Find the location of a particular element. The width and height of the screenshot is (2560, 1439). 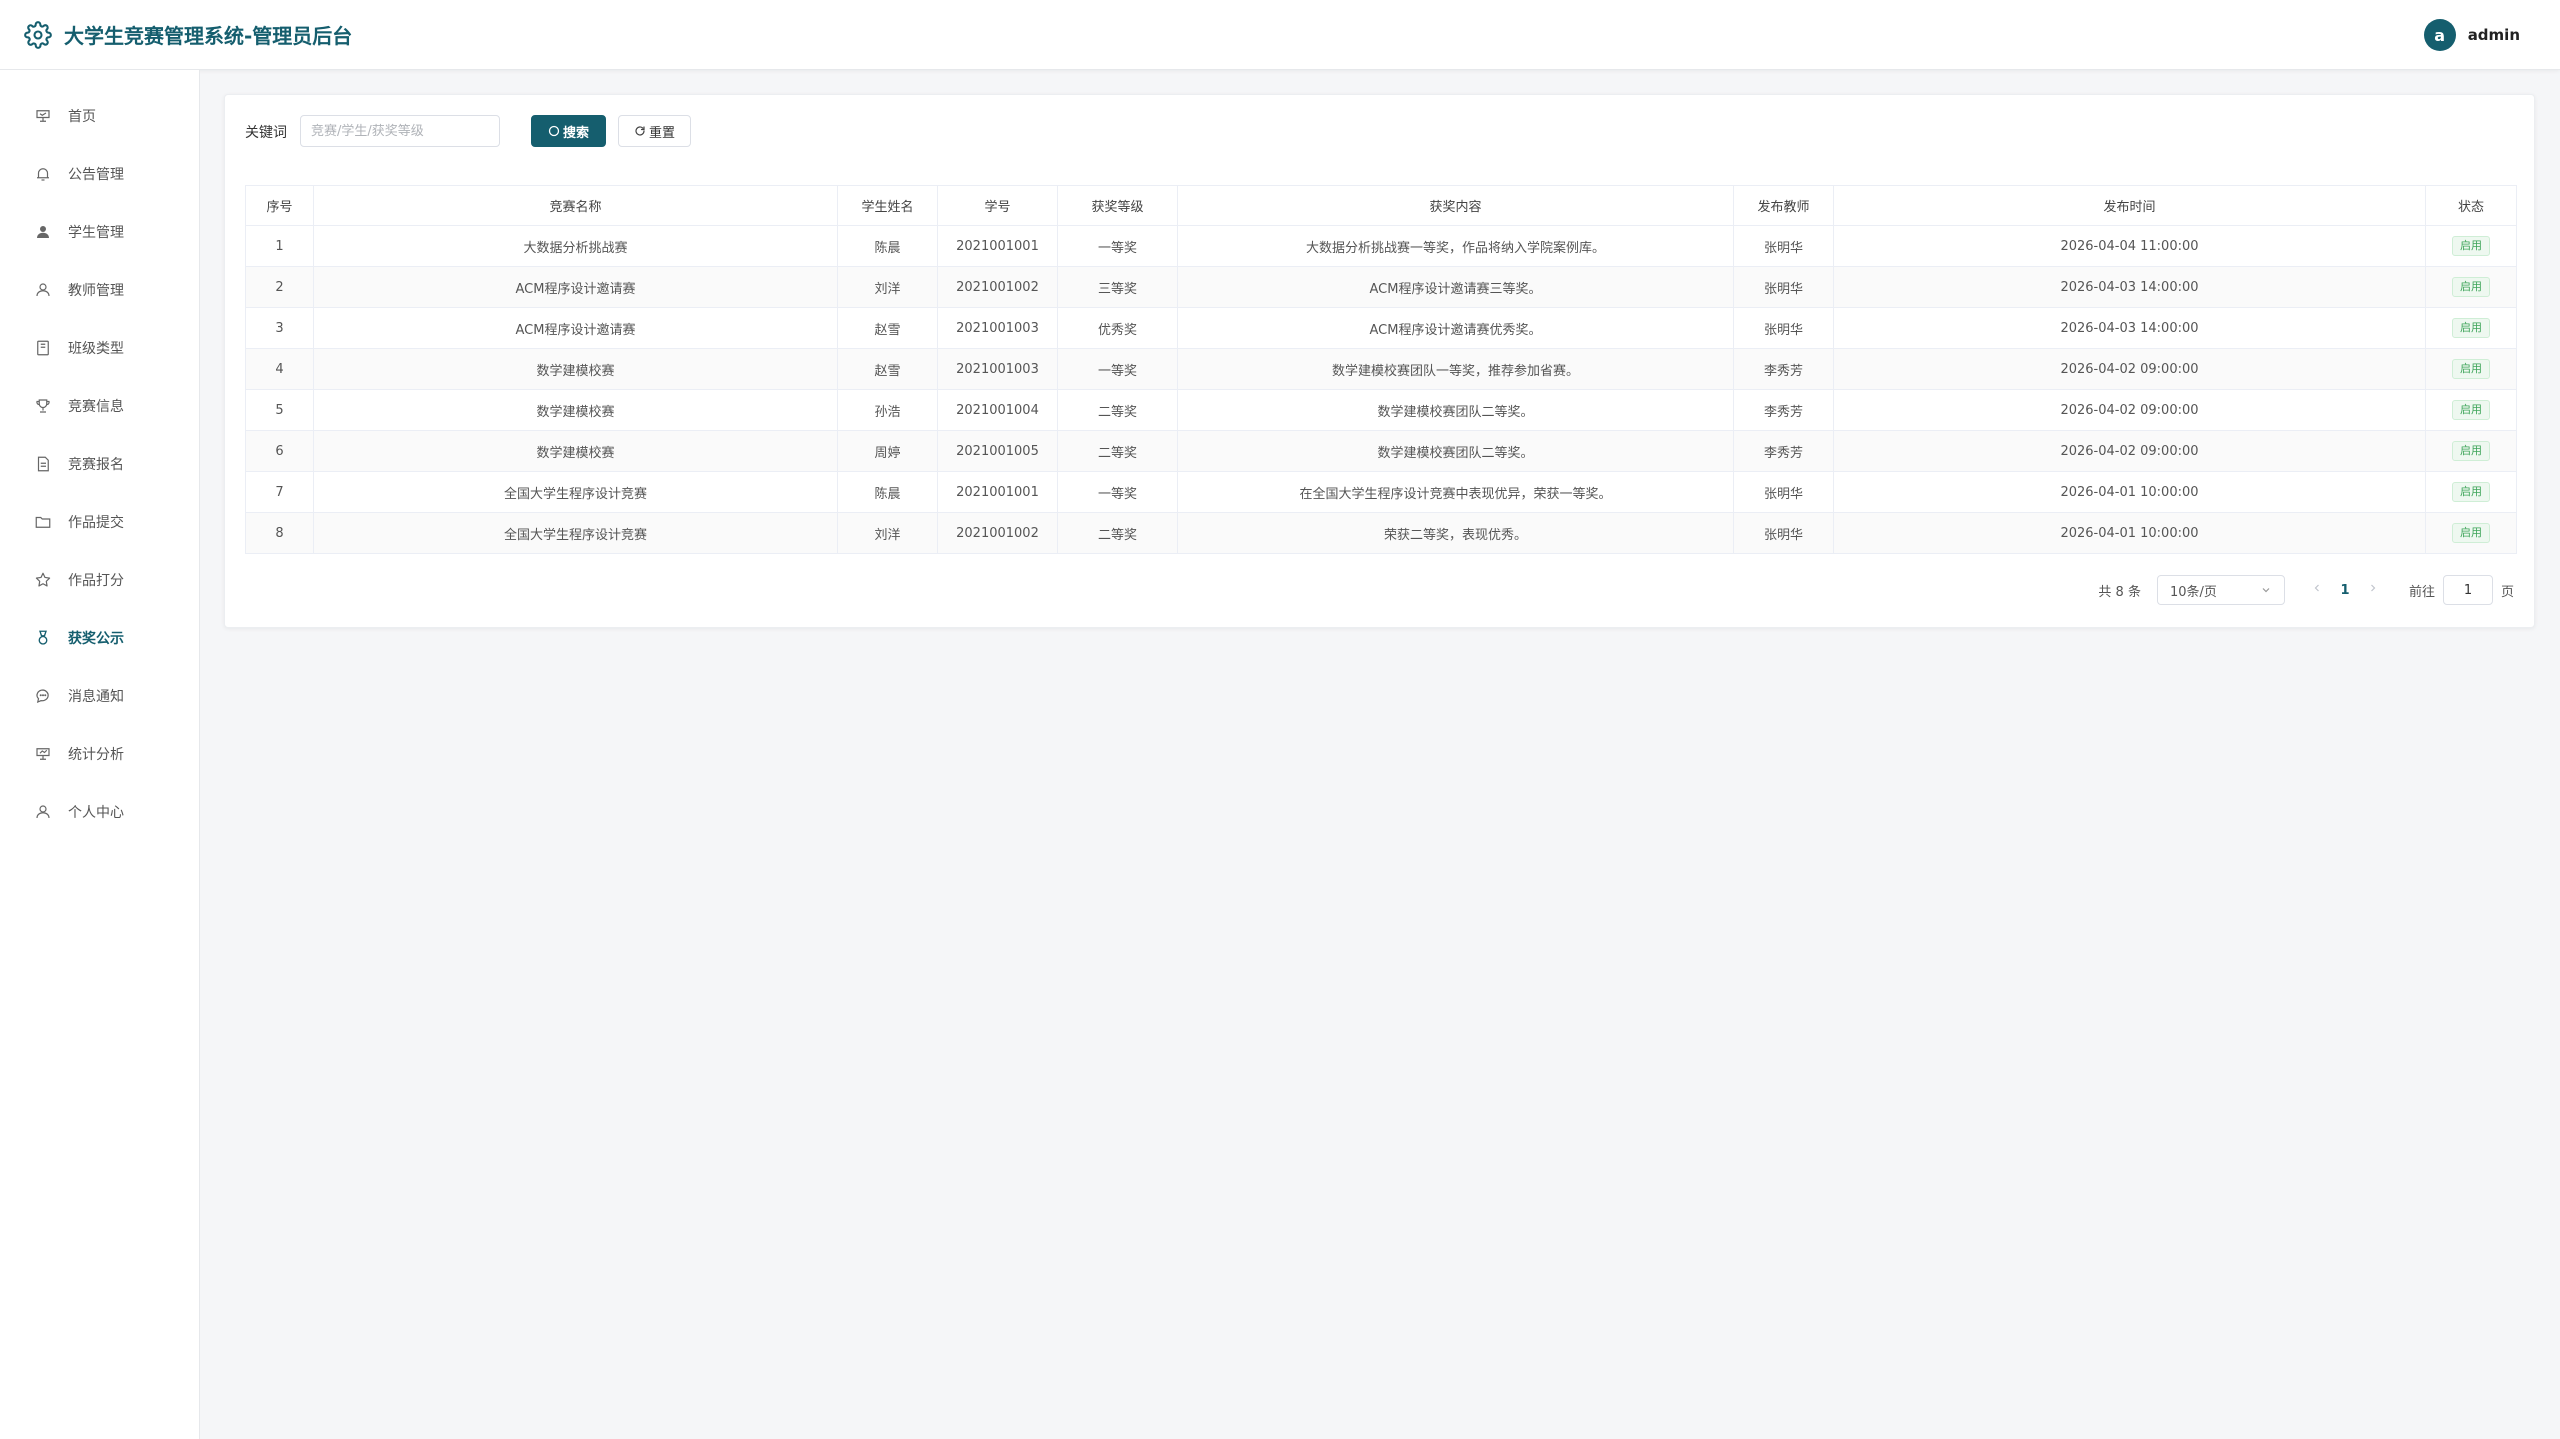

sidebar-item-students: 学生管理 is located at coordinates (100, 232).